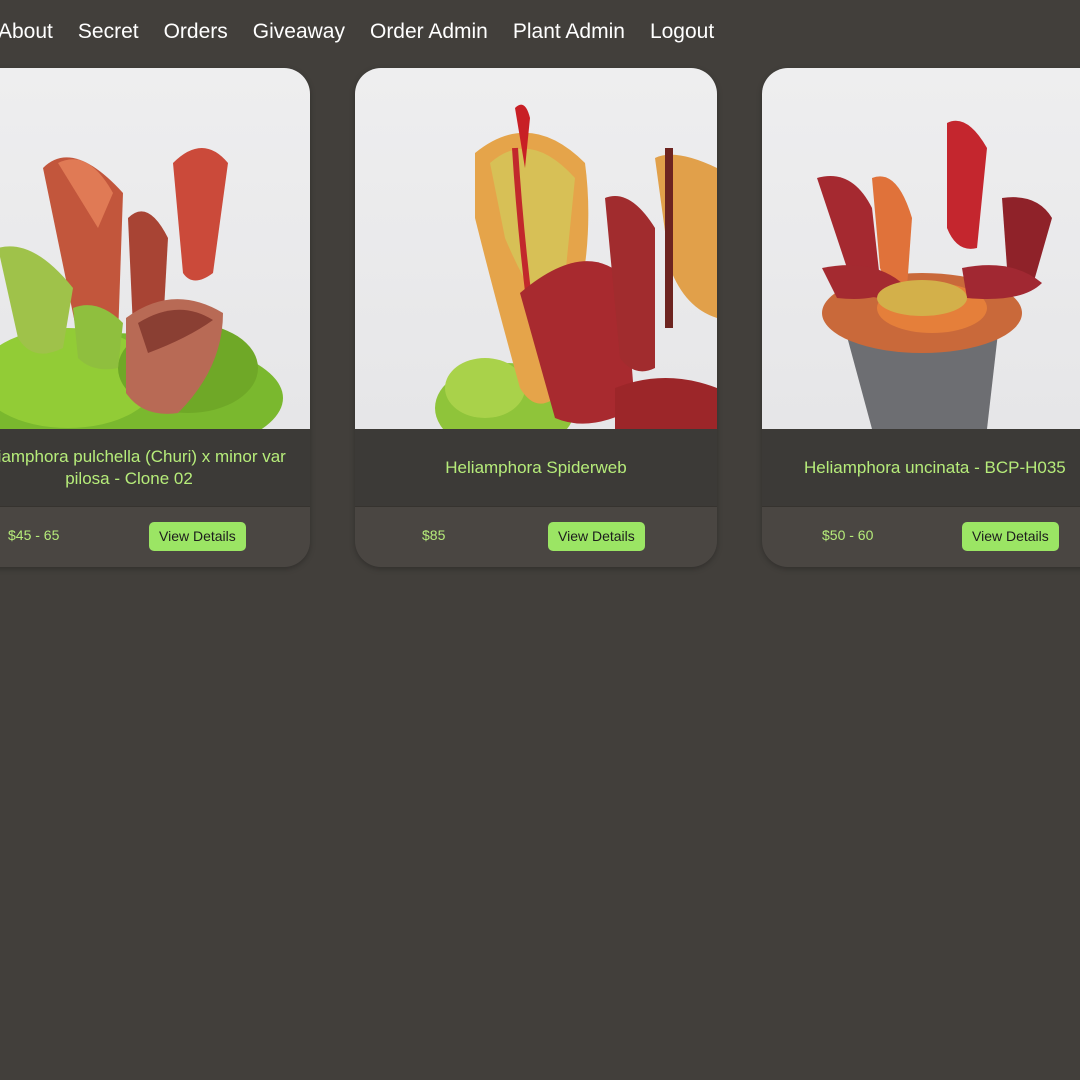 This screenshot has height=1080, width=1080. I want to click on product-footer: $45 - 65 View Details, so click(155, 536).